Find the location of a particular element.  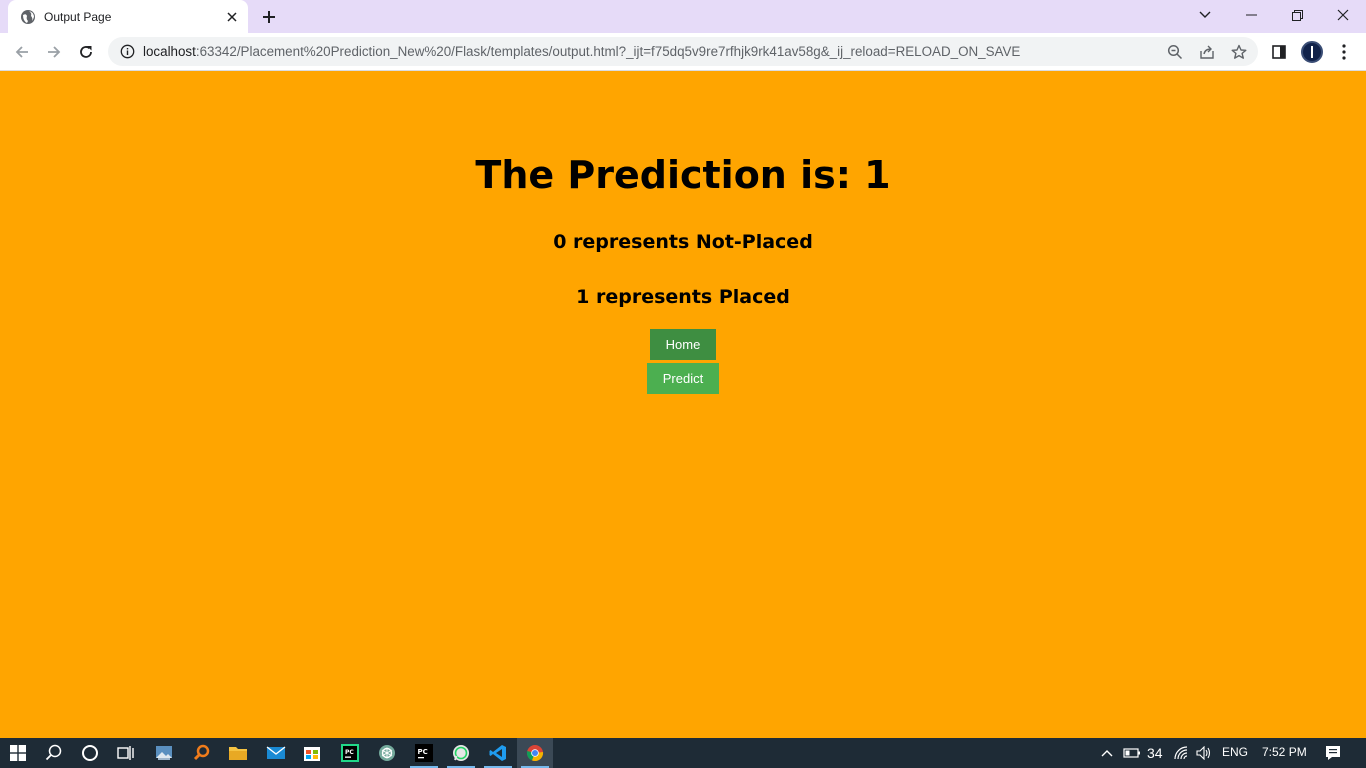

search-app-icon is located at coordinates (202, 753).